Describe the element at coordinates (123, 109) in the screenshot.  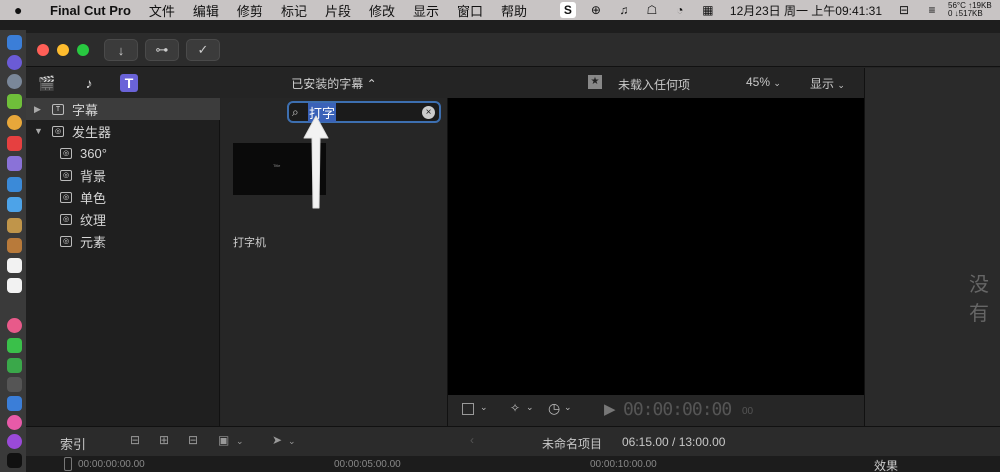
I see `sidebar-item-titles: ▶ T 字幕` at that location.